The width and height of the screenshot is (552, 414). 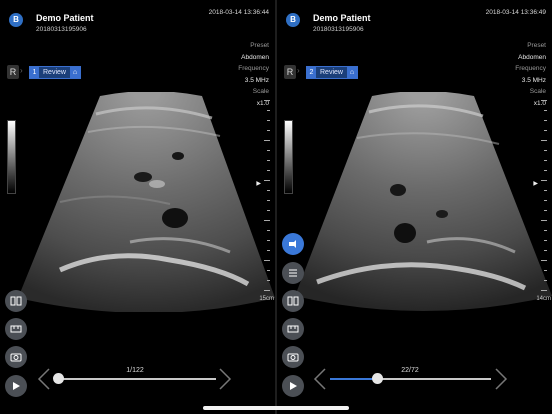 I want to click on exam-datetime: 2018-03-14 13:36:49, so click(x=515, y=12).